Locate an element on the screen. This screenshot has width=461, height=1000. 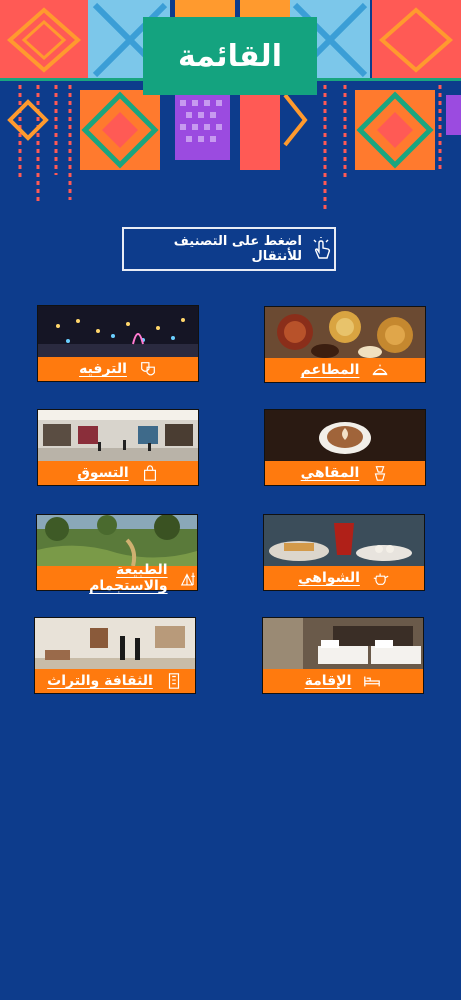
category-card-accommodation: الإقامة is located at coordinates (343, 655).